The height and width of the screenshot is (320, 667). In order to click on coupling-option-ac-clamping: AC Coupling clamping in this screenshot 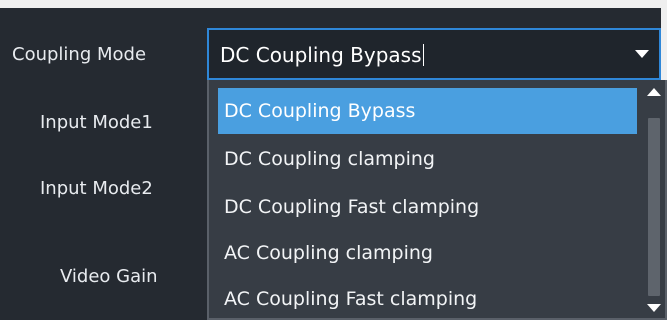, I will do `click(427, 253)`.